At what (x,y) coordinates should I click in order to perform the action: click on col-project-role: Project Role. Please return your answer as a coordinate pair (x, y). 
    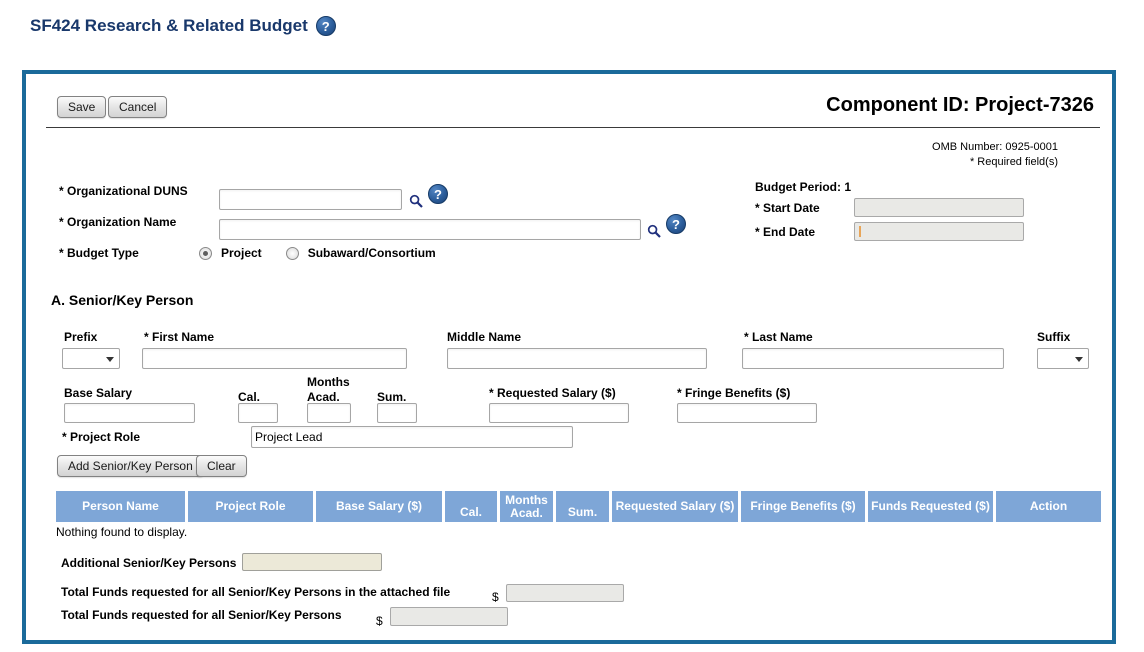
    Looking at the image, I should click on (250, 506).